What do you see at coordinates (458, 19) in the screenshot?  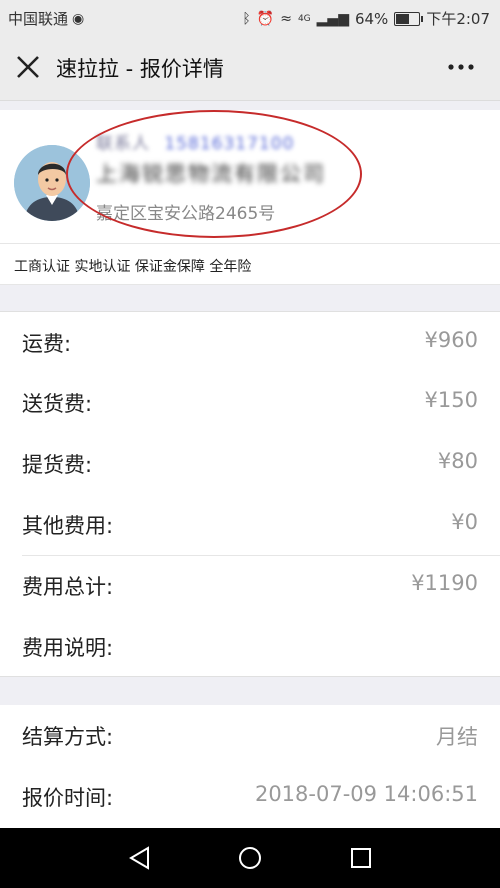 I see `clock: 下午2:07` at bounding box center [458, 19].